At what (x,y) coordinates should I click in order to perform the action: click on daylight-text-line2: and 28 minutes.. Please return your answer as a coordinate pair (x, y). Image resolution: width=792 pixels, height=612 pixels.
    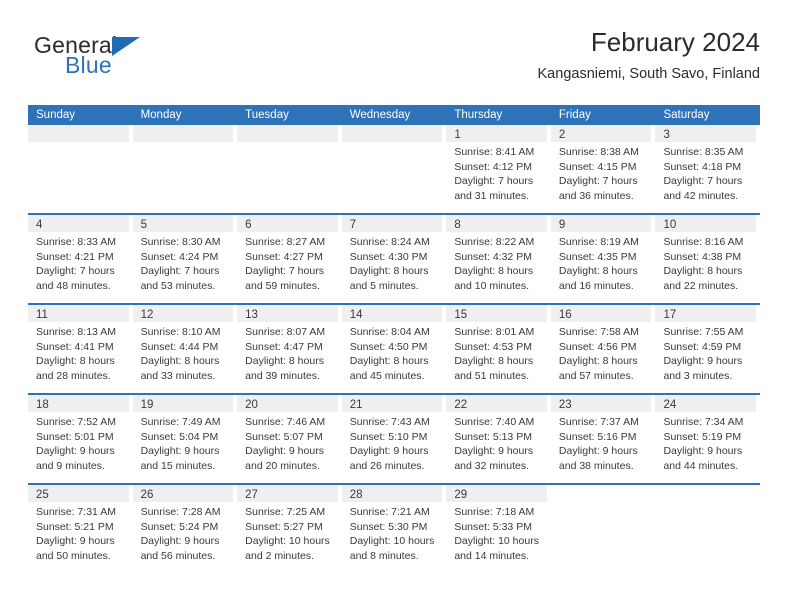
    Looking at the image, I should click on (73, 375).